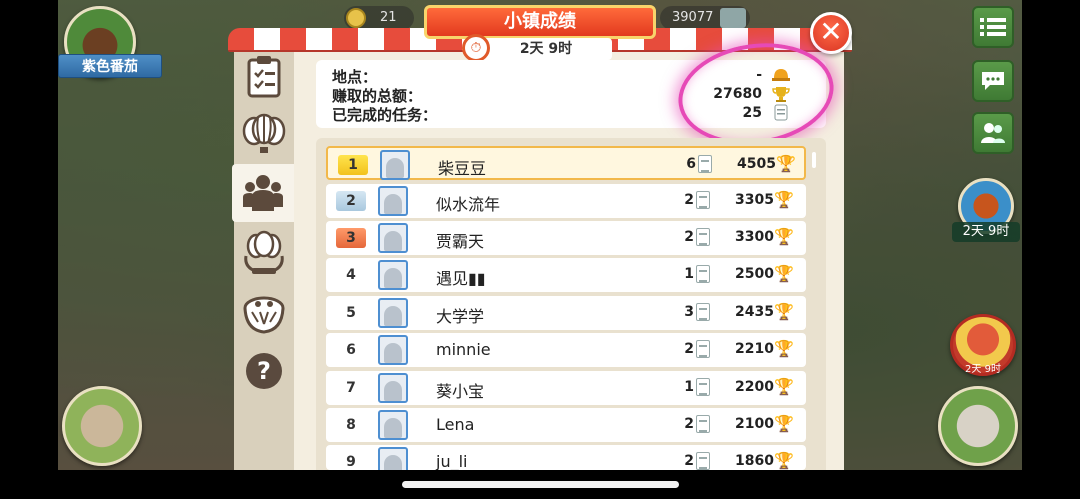  I want to click on menu-icon, so click(993, 27).